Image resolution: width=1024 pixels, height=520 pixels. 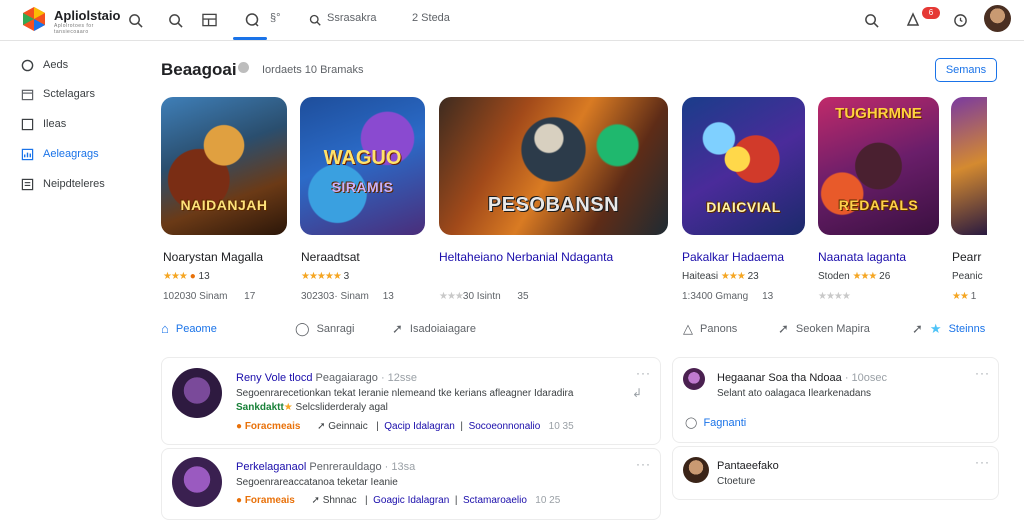 I want to click on post-author: Perkelaganaol, so click(x=271, y=467).